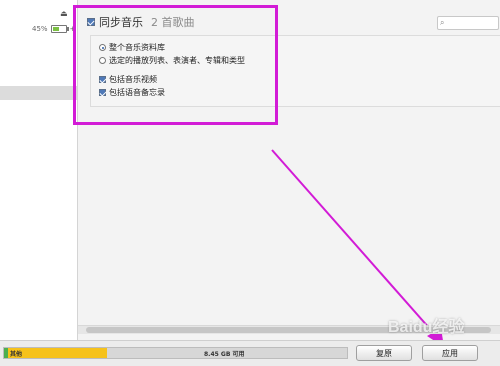 Image resolution: width=500 pixels, height=366 pixels. Describe the element at coordinates (57, 353) in the screenshot. I see `capacity-segment-other` at that location.